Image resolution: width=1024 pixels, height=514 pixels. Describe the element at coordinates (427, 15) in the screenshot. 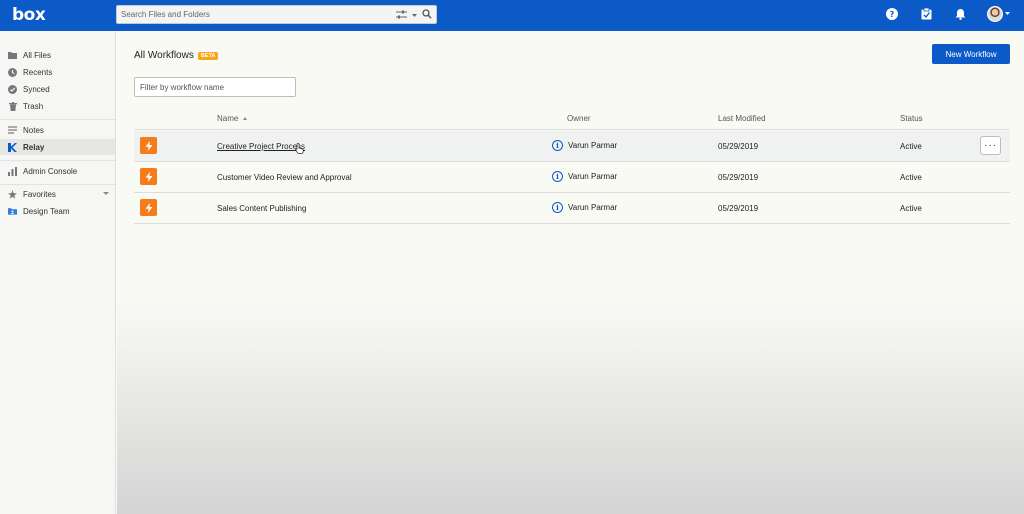

I see `search-icon` at that location.